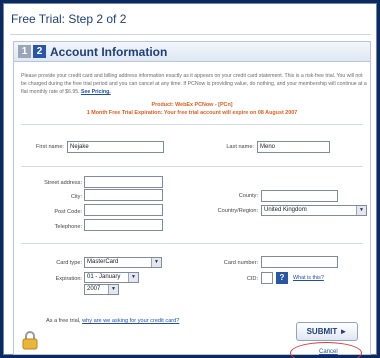 Image resolution: width=380 pixels, height=358 pixels. What do you see at coordinates (68, 212) in the screenshot?
I see `post-code-label: Post Code:` at bounding box center [68, 212].